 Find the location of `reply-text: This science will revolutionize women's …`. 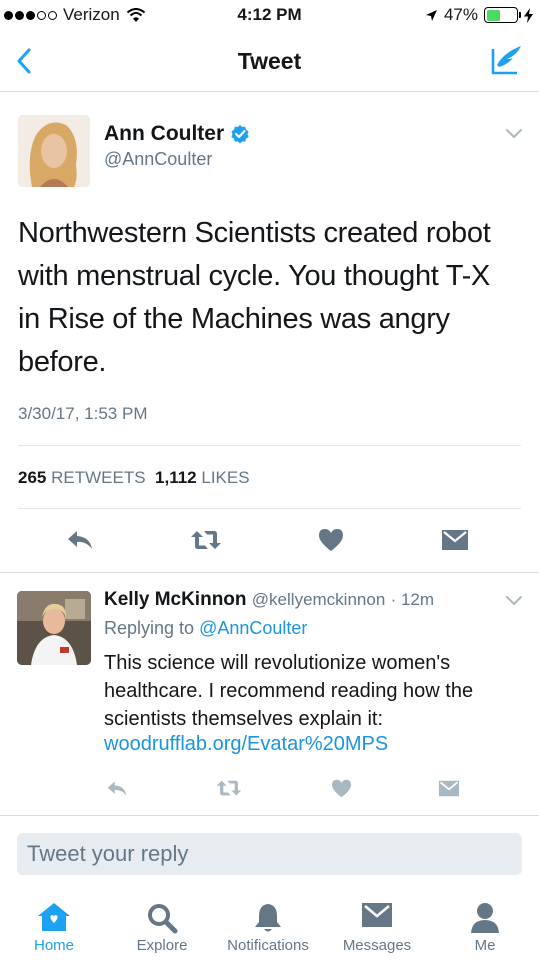

reply-text: This science will revolutionize women's … is located at coordinates (289, 691).